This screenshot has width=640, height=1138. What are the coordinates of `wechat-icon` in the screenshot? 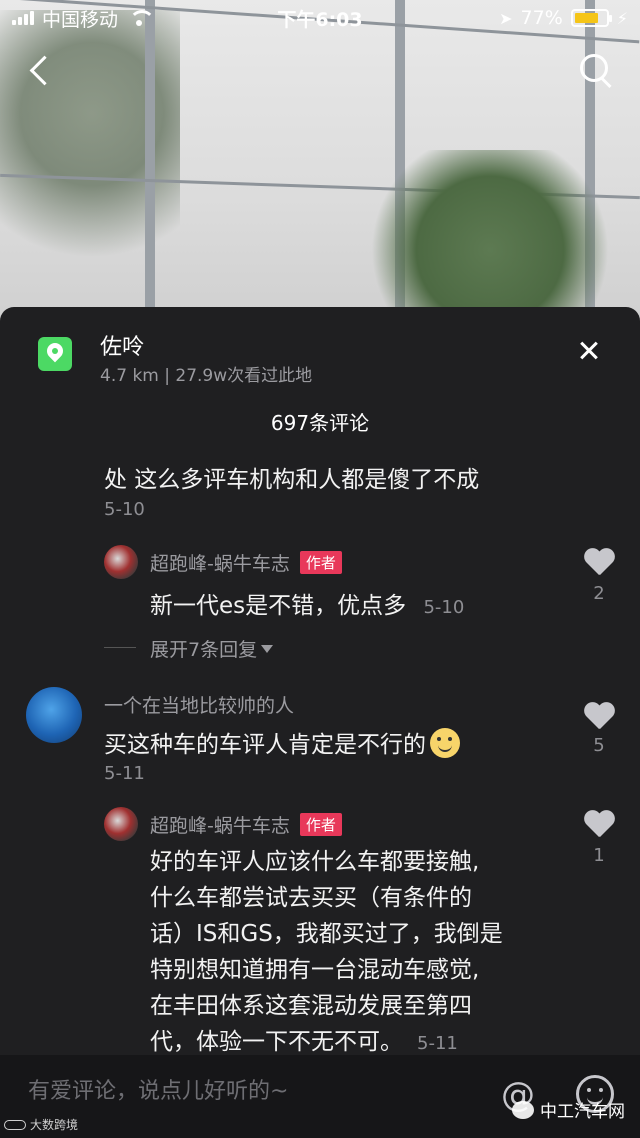 It's located at (523, 1109).